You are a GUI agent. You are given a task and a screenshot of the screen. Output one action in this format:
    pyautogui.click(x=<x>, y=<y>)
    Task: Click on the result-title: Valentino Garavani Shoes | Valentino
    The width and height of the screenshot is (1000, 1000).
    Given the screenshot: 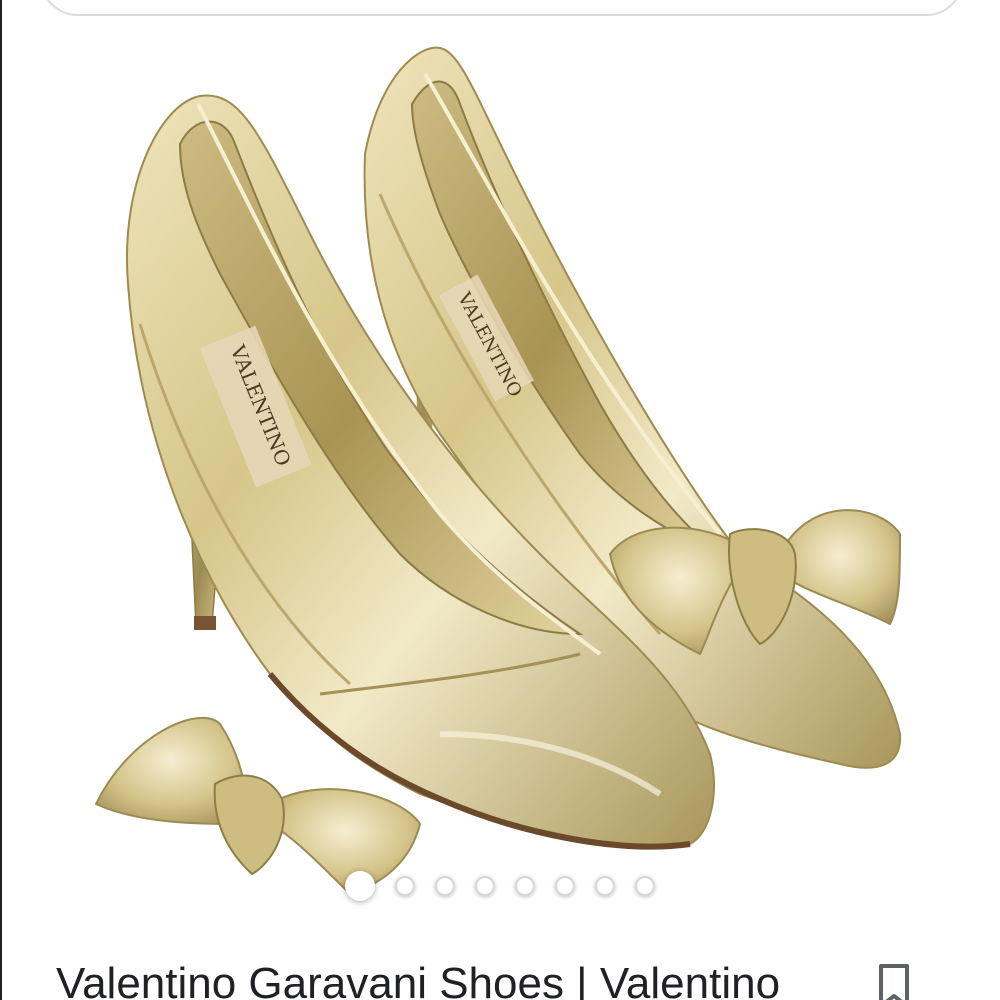 What is the action you would take?
    pyautogui.click(x=456, y=978)
    